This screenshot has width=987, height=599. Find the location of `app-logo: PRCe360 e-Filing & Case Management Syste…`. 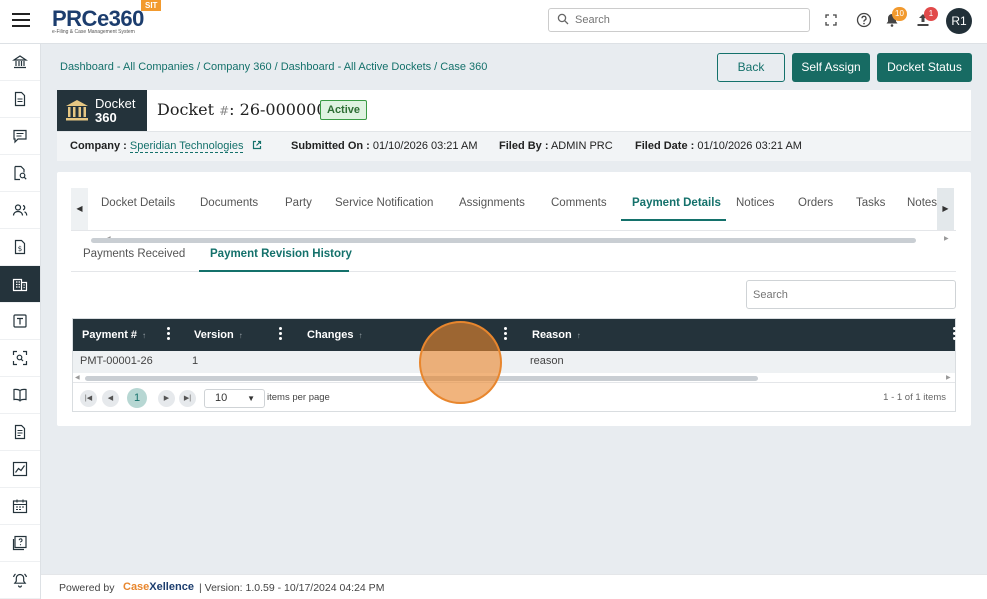

app-logo: PRCe360 e-Filing & Case Management Syste… is located at coordinates (98, 20).